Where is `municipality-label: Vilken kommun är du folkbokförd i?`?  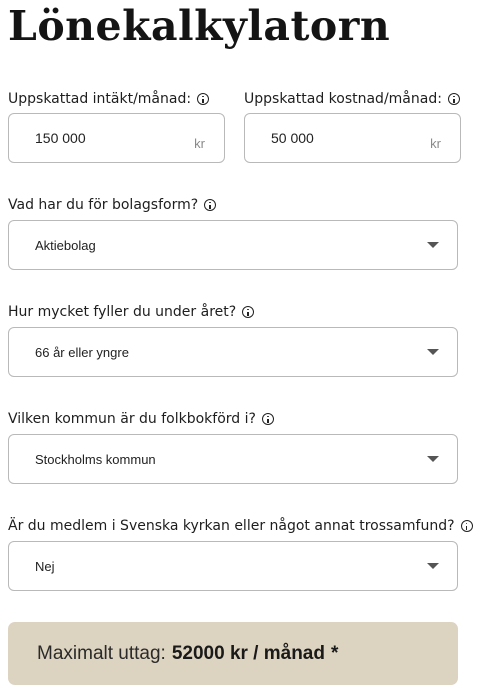 municipality-label: Vilken kommun är du folkbokförd i? is located at coordinates (132, 419).